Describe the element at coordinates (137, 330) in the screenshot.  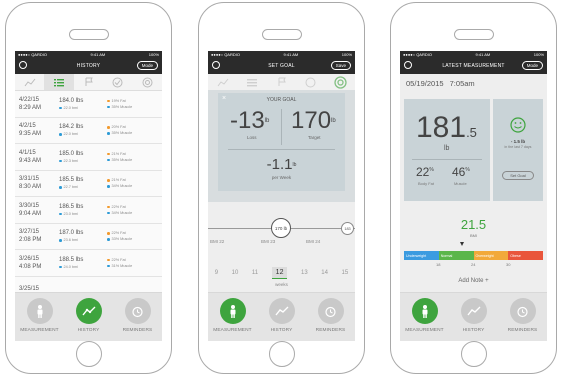
I see `nav-label: REMINDERS` at that location.